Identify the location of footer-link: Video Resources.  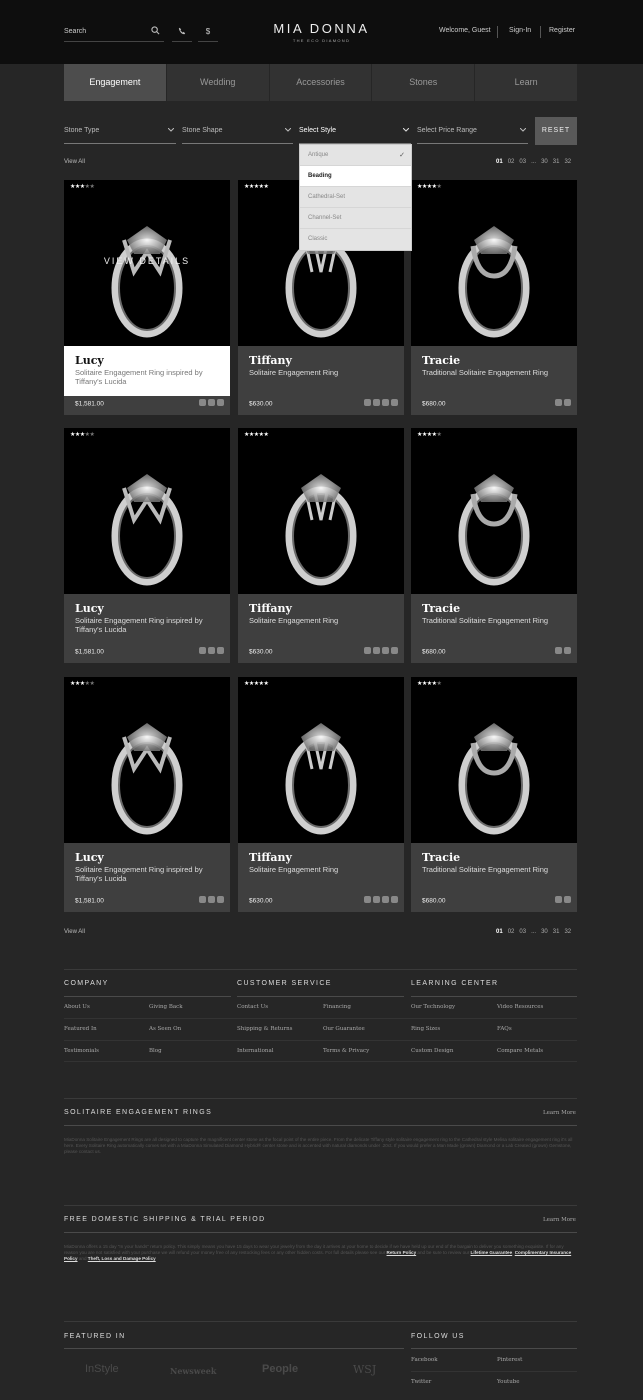
(520, 1007).